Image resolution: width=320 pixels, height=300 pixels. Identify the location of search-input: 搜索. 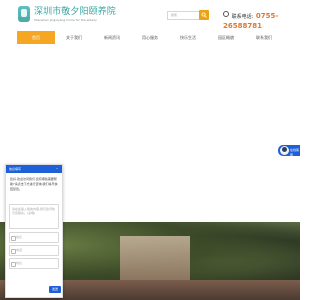
(183, 15).